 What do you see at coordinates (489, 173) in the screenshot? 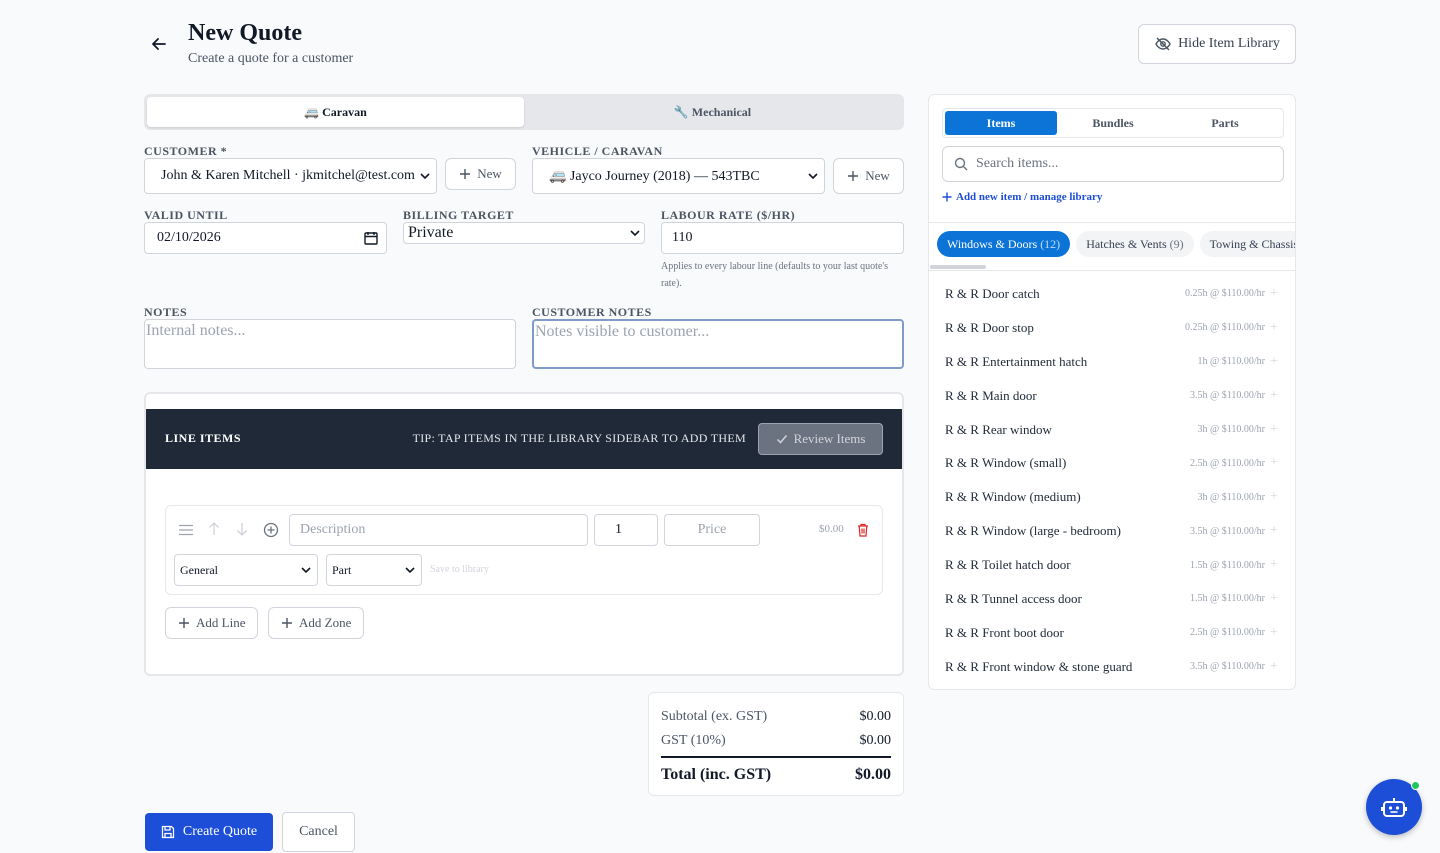
I see `new-customer-label: New` at bounding box center [489, 173].